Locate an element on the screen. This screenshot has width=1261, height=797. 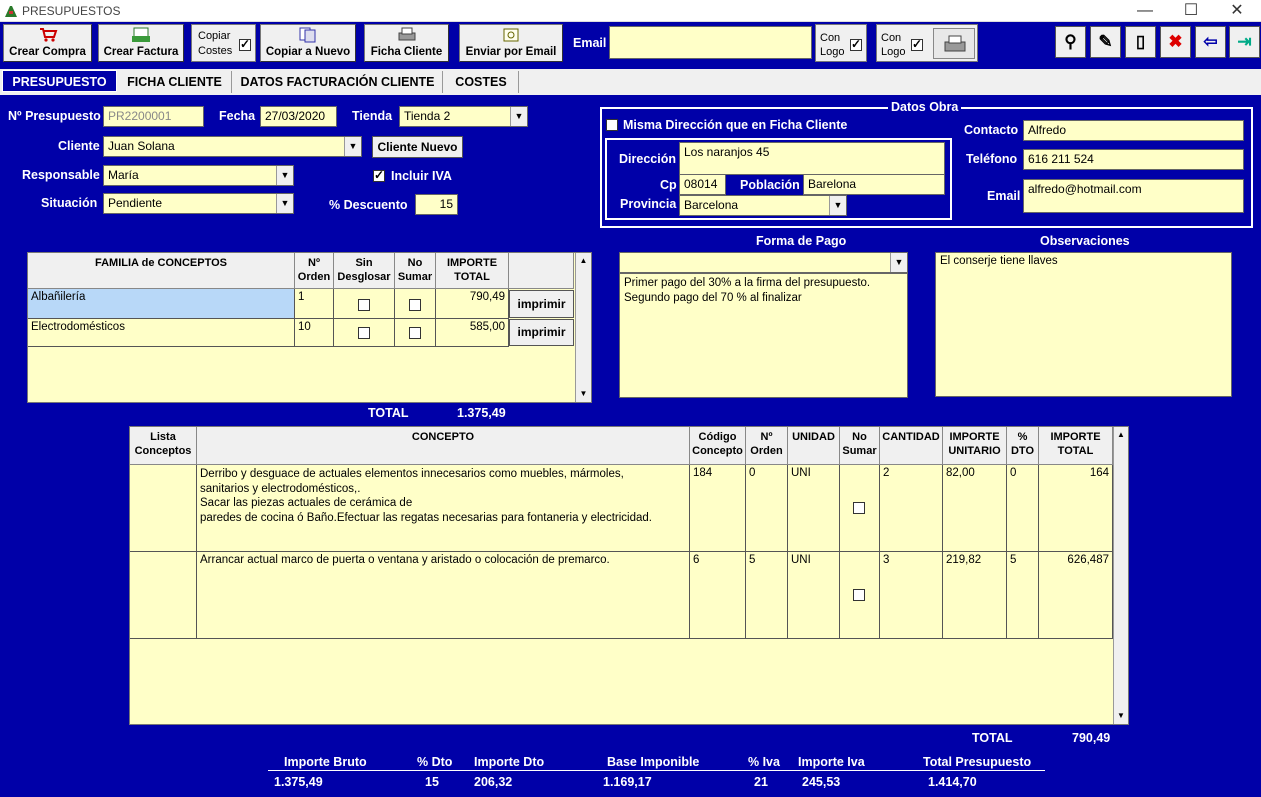
familias-scrollbar: ▲ ▼ is located at coordinates (583, 327).